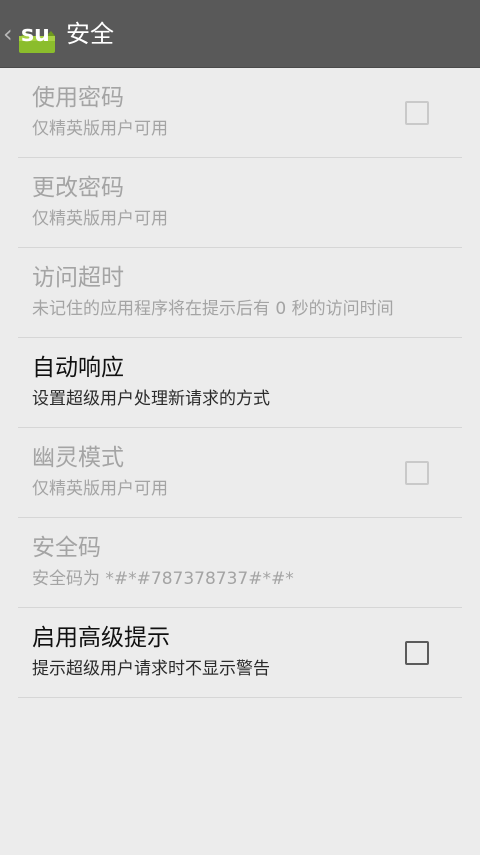 The height and width of the screenshot is (855, 480). What do you see at coordinates (240, 34) in the screenshot?
I see `action-bar: ‹ su 安全` at bounding box center [240, 34].